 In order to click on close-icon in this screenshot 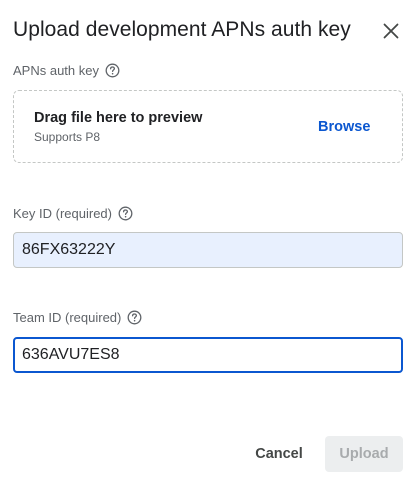, I will do `click(391, 31)`.